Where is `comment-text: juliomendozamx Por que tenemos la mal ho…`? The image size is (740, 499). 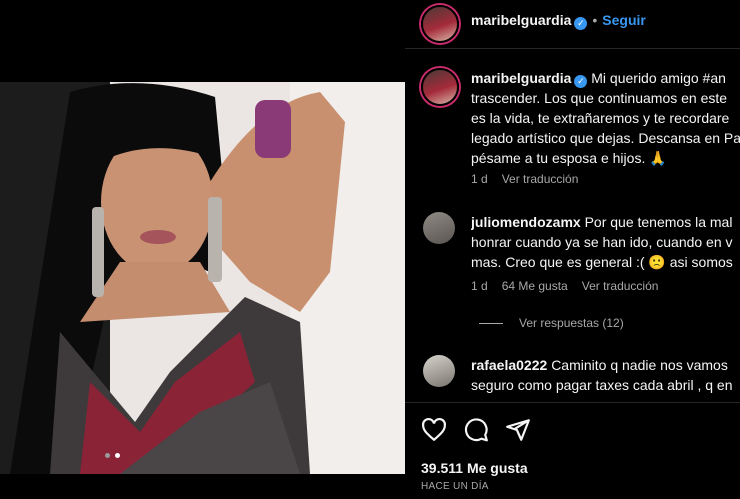
comment-text: juliomendozamx Por que tenemos la mal ho… is located at coordinates (605, 242).